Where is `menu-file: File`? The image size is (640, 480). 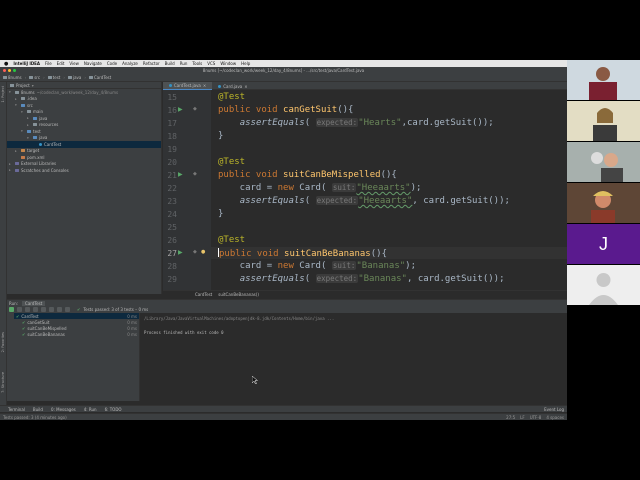 menu-file: File is located at coordinates (48, 63).